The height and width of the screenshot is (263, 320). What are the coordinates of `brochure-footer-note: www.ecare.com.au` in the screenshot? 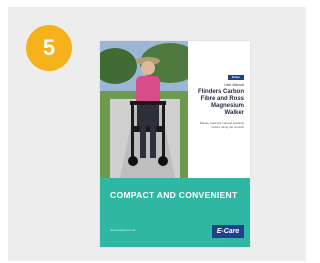 It's located at (123, 230).